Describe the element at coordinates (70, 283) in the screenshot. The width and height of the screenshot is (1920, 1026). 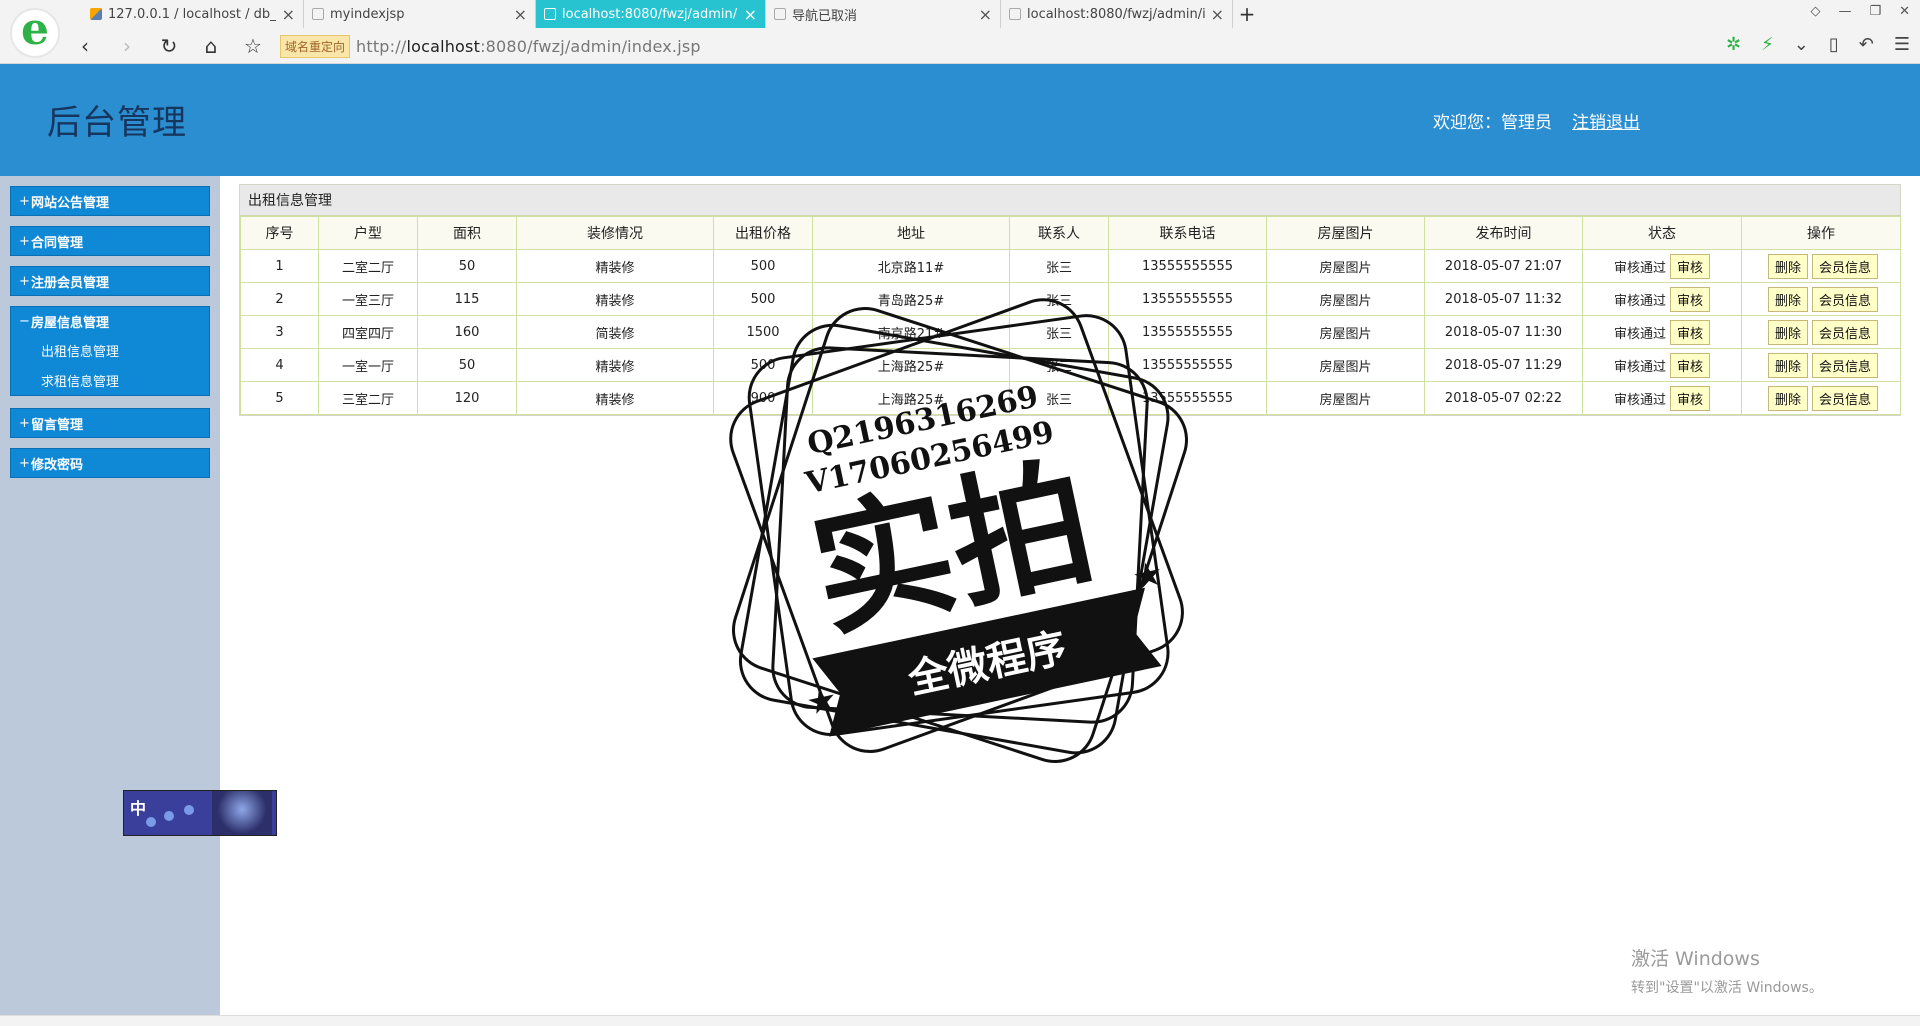
I see `sidebar-item-label: 注册会员管理` at that location.